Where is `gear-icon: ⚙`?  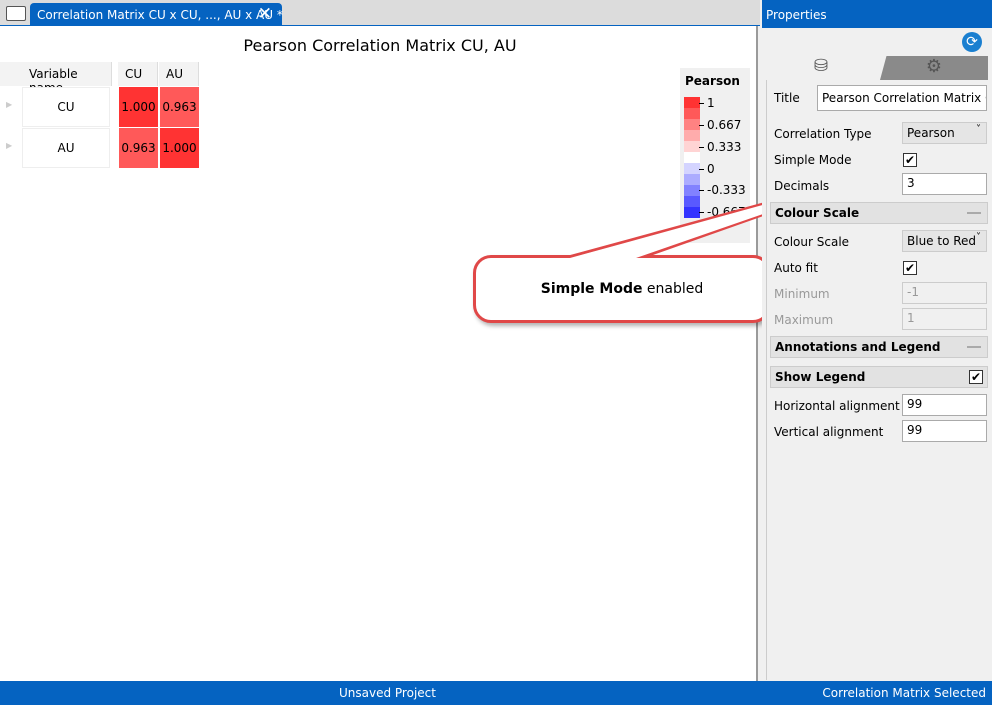 gear-icon: ⚙ is located at coordinates (934, 66).